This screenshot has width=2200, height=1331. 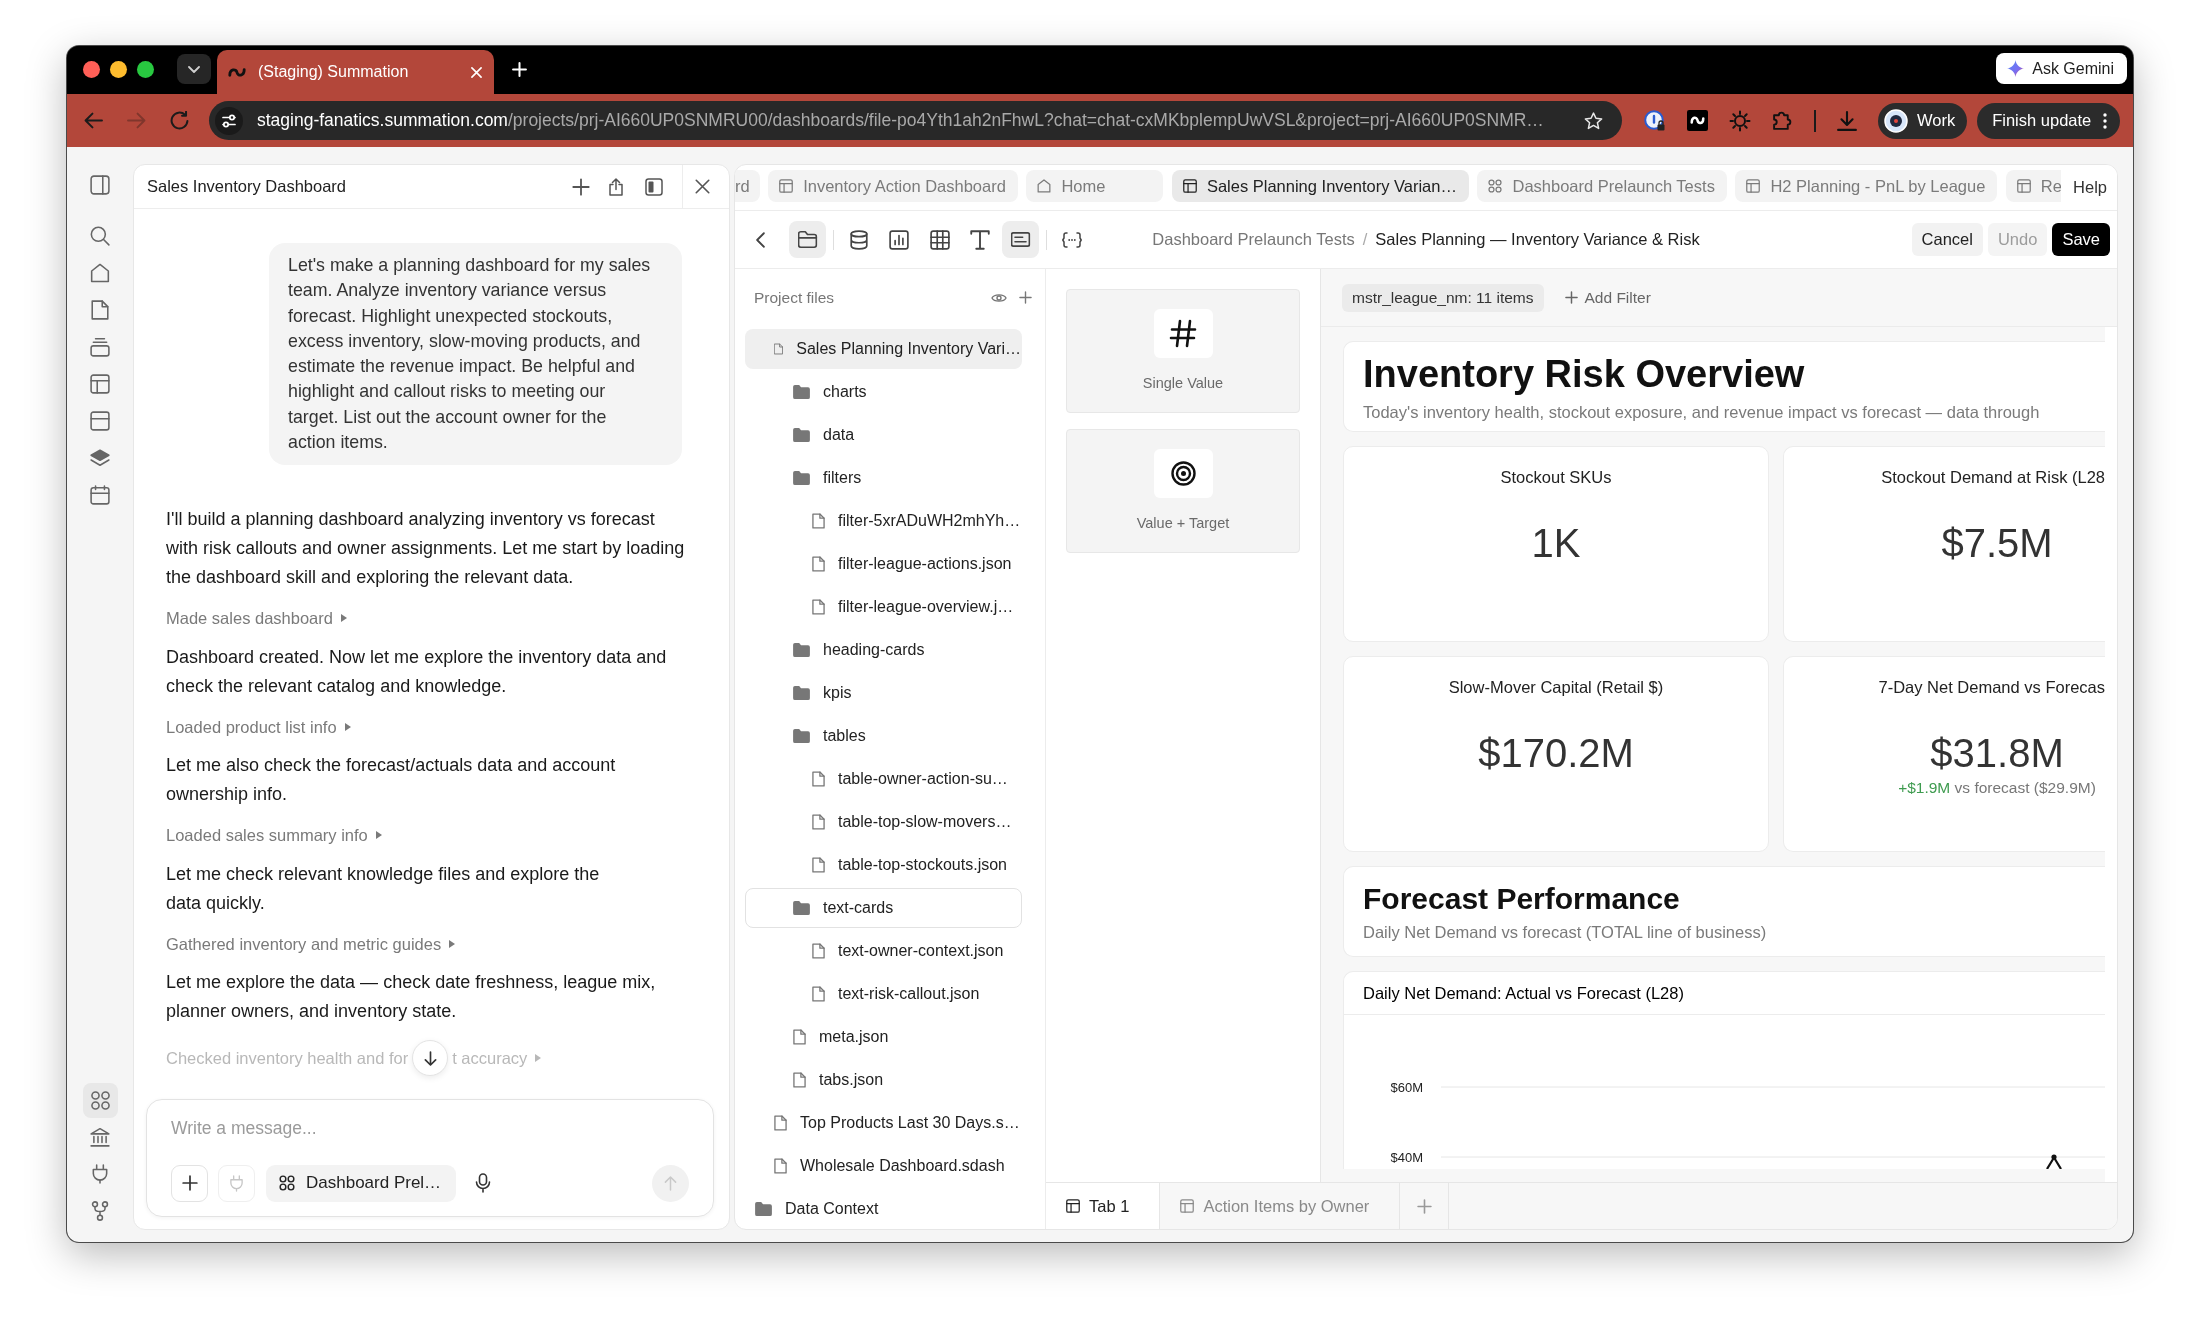 What do you see at coordinates (100, 310) in the screenshot?
I see `document-icon` at bounding box center [100, 310].